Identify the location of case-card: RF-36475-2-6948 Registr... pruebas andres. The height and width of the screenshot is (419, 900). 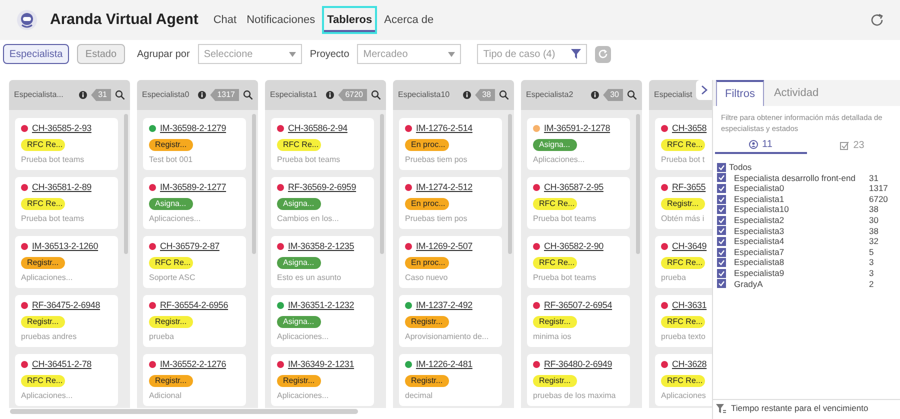
(66, 321).